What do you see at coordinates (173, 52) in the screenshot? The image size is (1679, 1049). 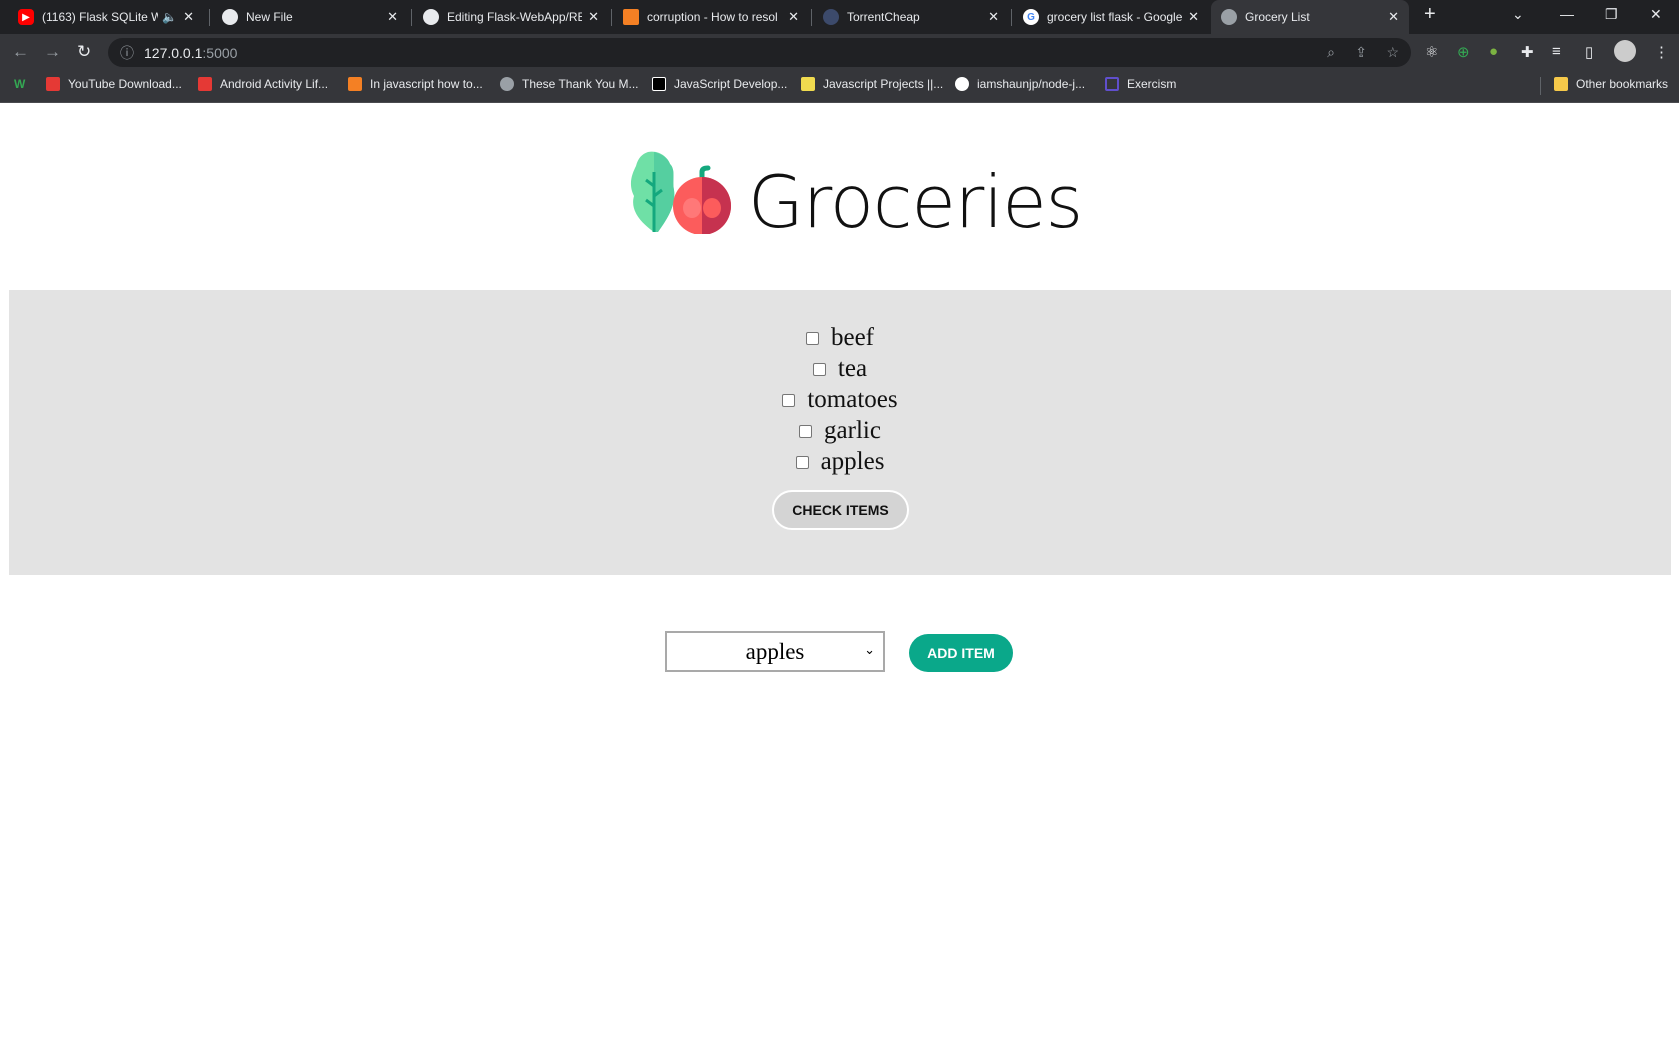 I see `url-host: 127.0.0.1` at bounding box center [173, 52].